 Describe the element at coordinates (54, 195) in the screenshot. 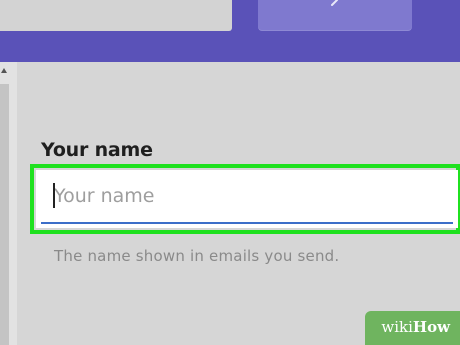

I see `text-caret` at that location.